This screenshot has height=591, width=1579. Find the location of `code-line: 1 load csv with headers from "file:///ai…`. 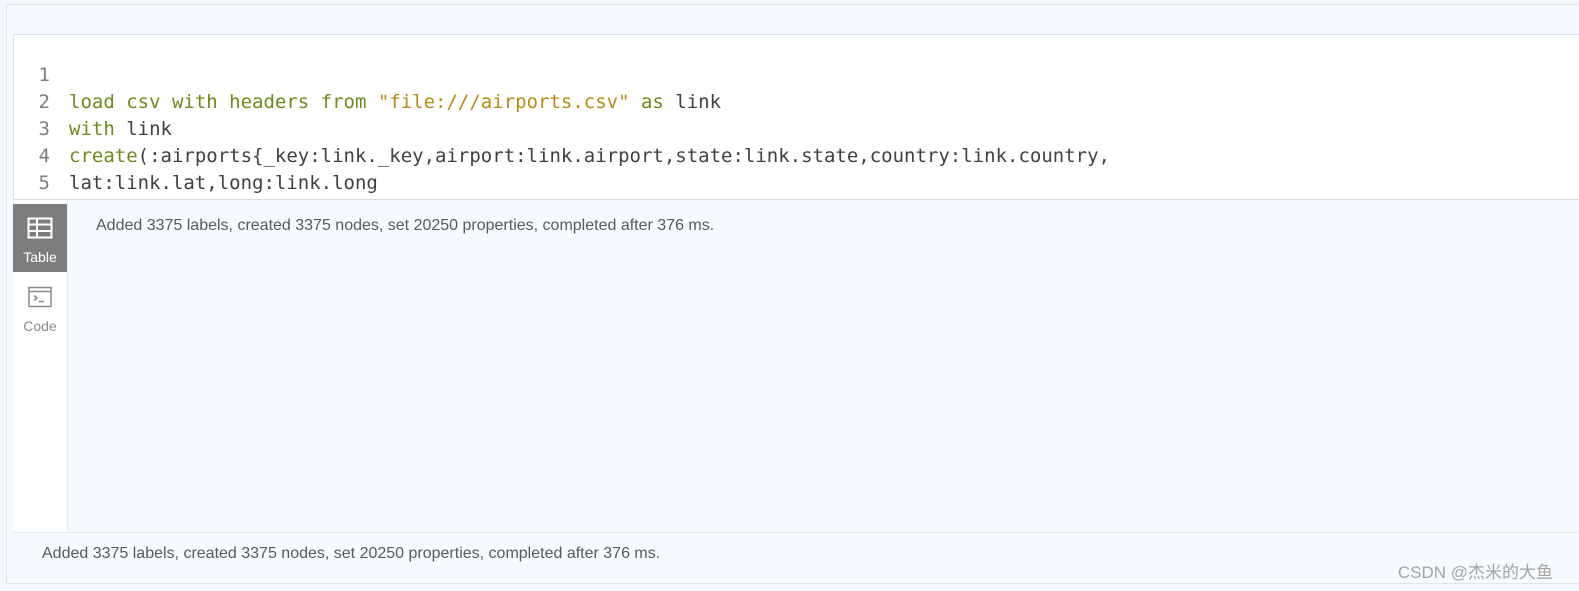

code-line: 1 load csv with headers from "file:///ai… is located at coordinates (796, 74).